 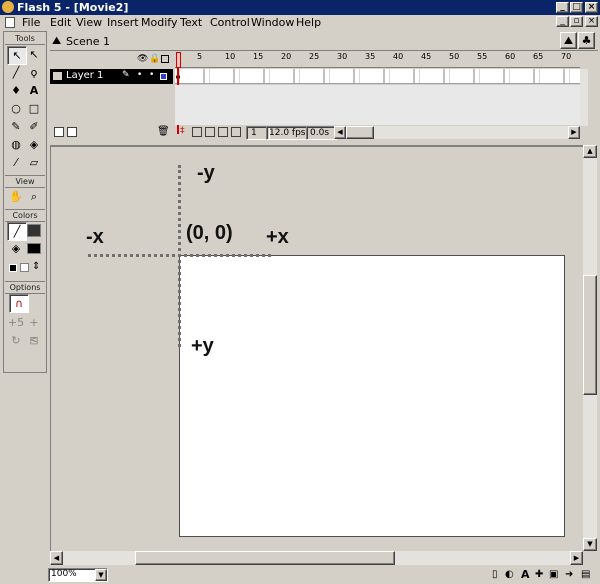 I want to click on launcher-mixer-icon: ◐, so click(x=509, y=574).